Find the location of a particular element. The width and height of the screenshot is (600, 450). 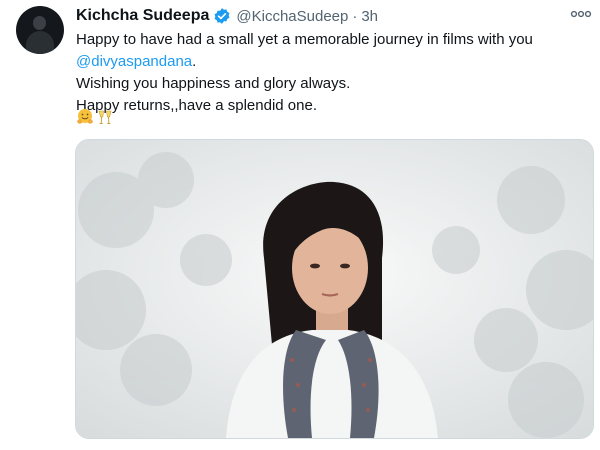

avatar-head-shape is located at coordinates (39, 23).